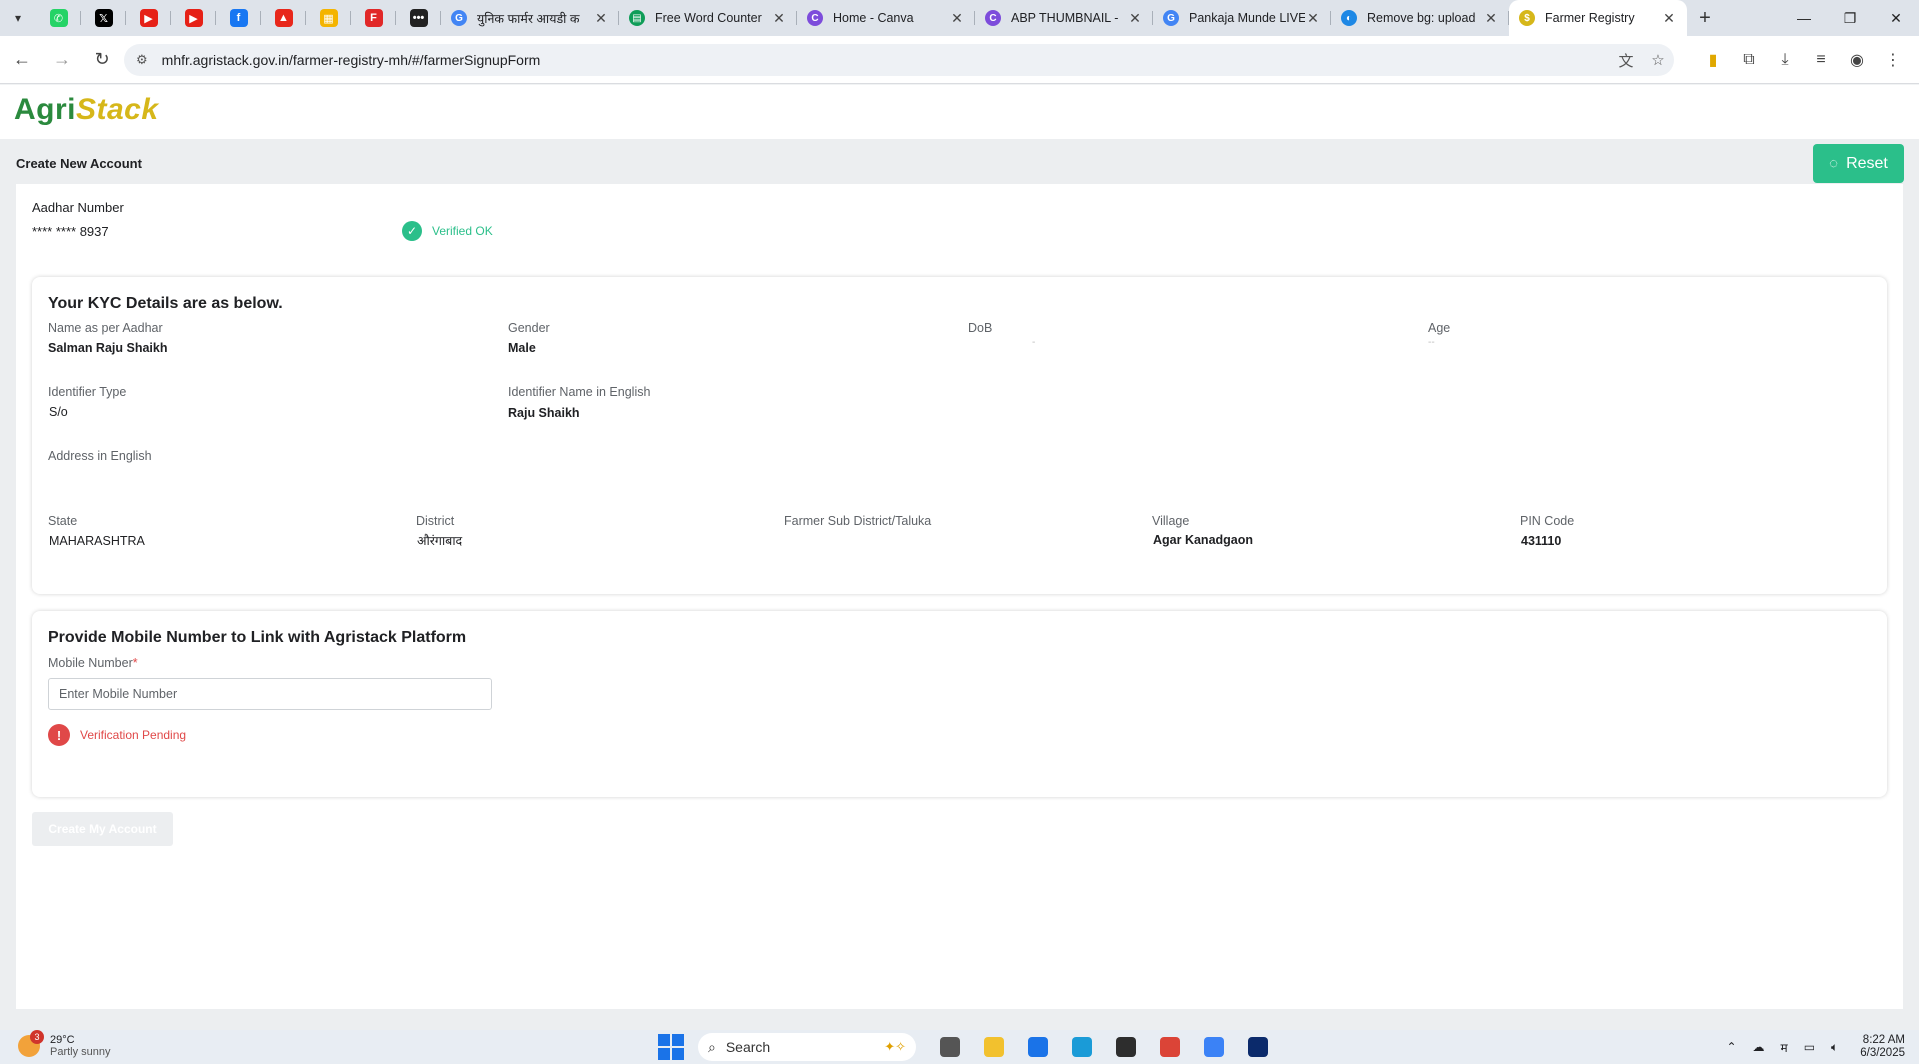 The image size is (1919, 1064). I want to click on pinned-tab: f, so click(238, 18).